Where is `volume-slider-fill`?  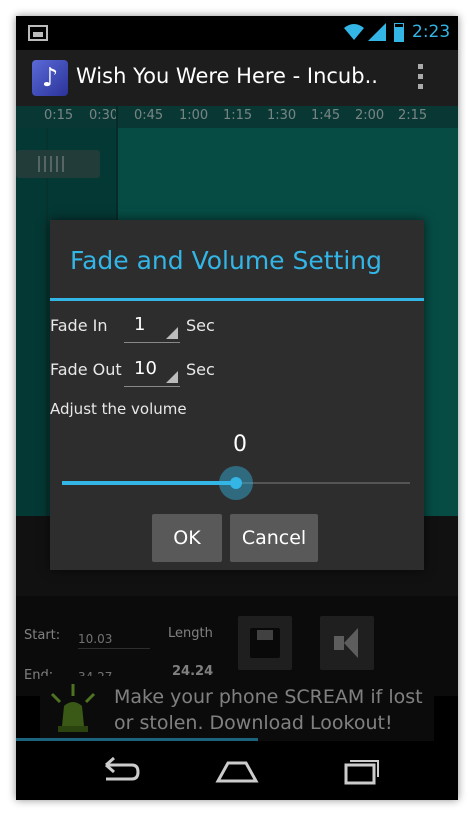 volume-slider-fill is located at coordinates (149, 483).